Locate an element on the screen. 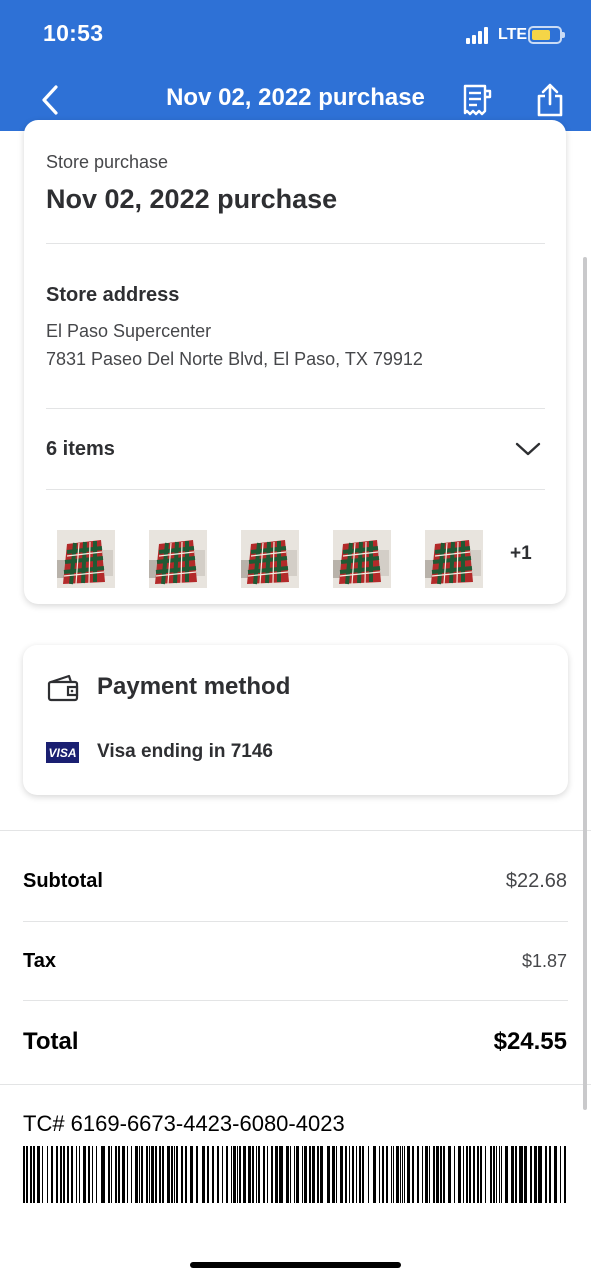  tax-label: Tax is located at coordinates (39, 961).